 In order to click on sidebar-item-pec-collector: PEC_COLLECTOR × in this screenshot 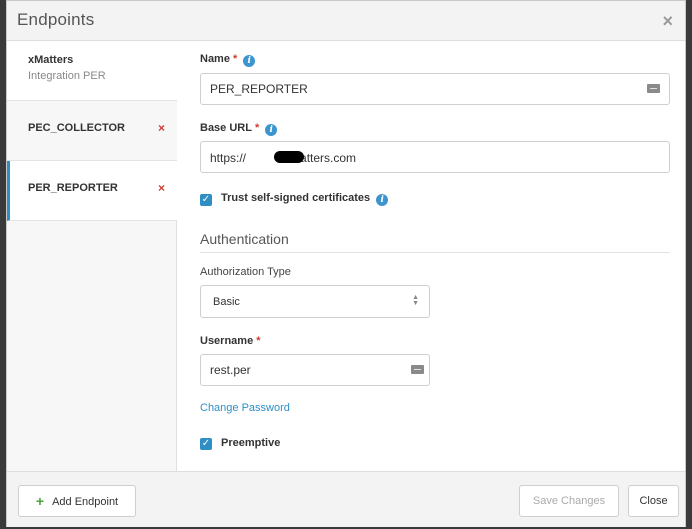, I will do `click(92, 131)`.